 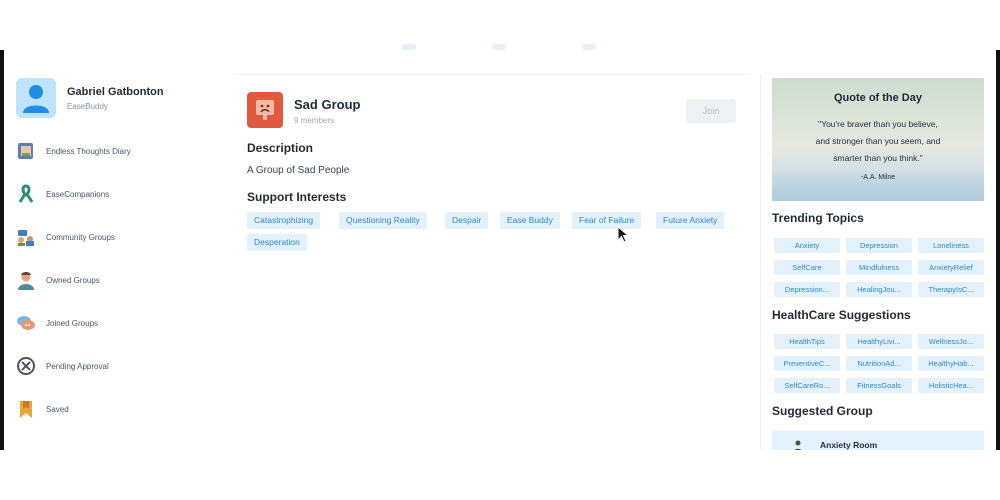 What do you see at coordinates (951, 267) in the screenshot?
I see `trending-chip: AnxietyRelief` at bounding box center [951, 267].